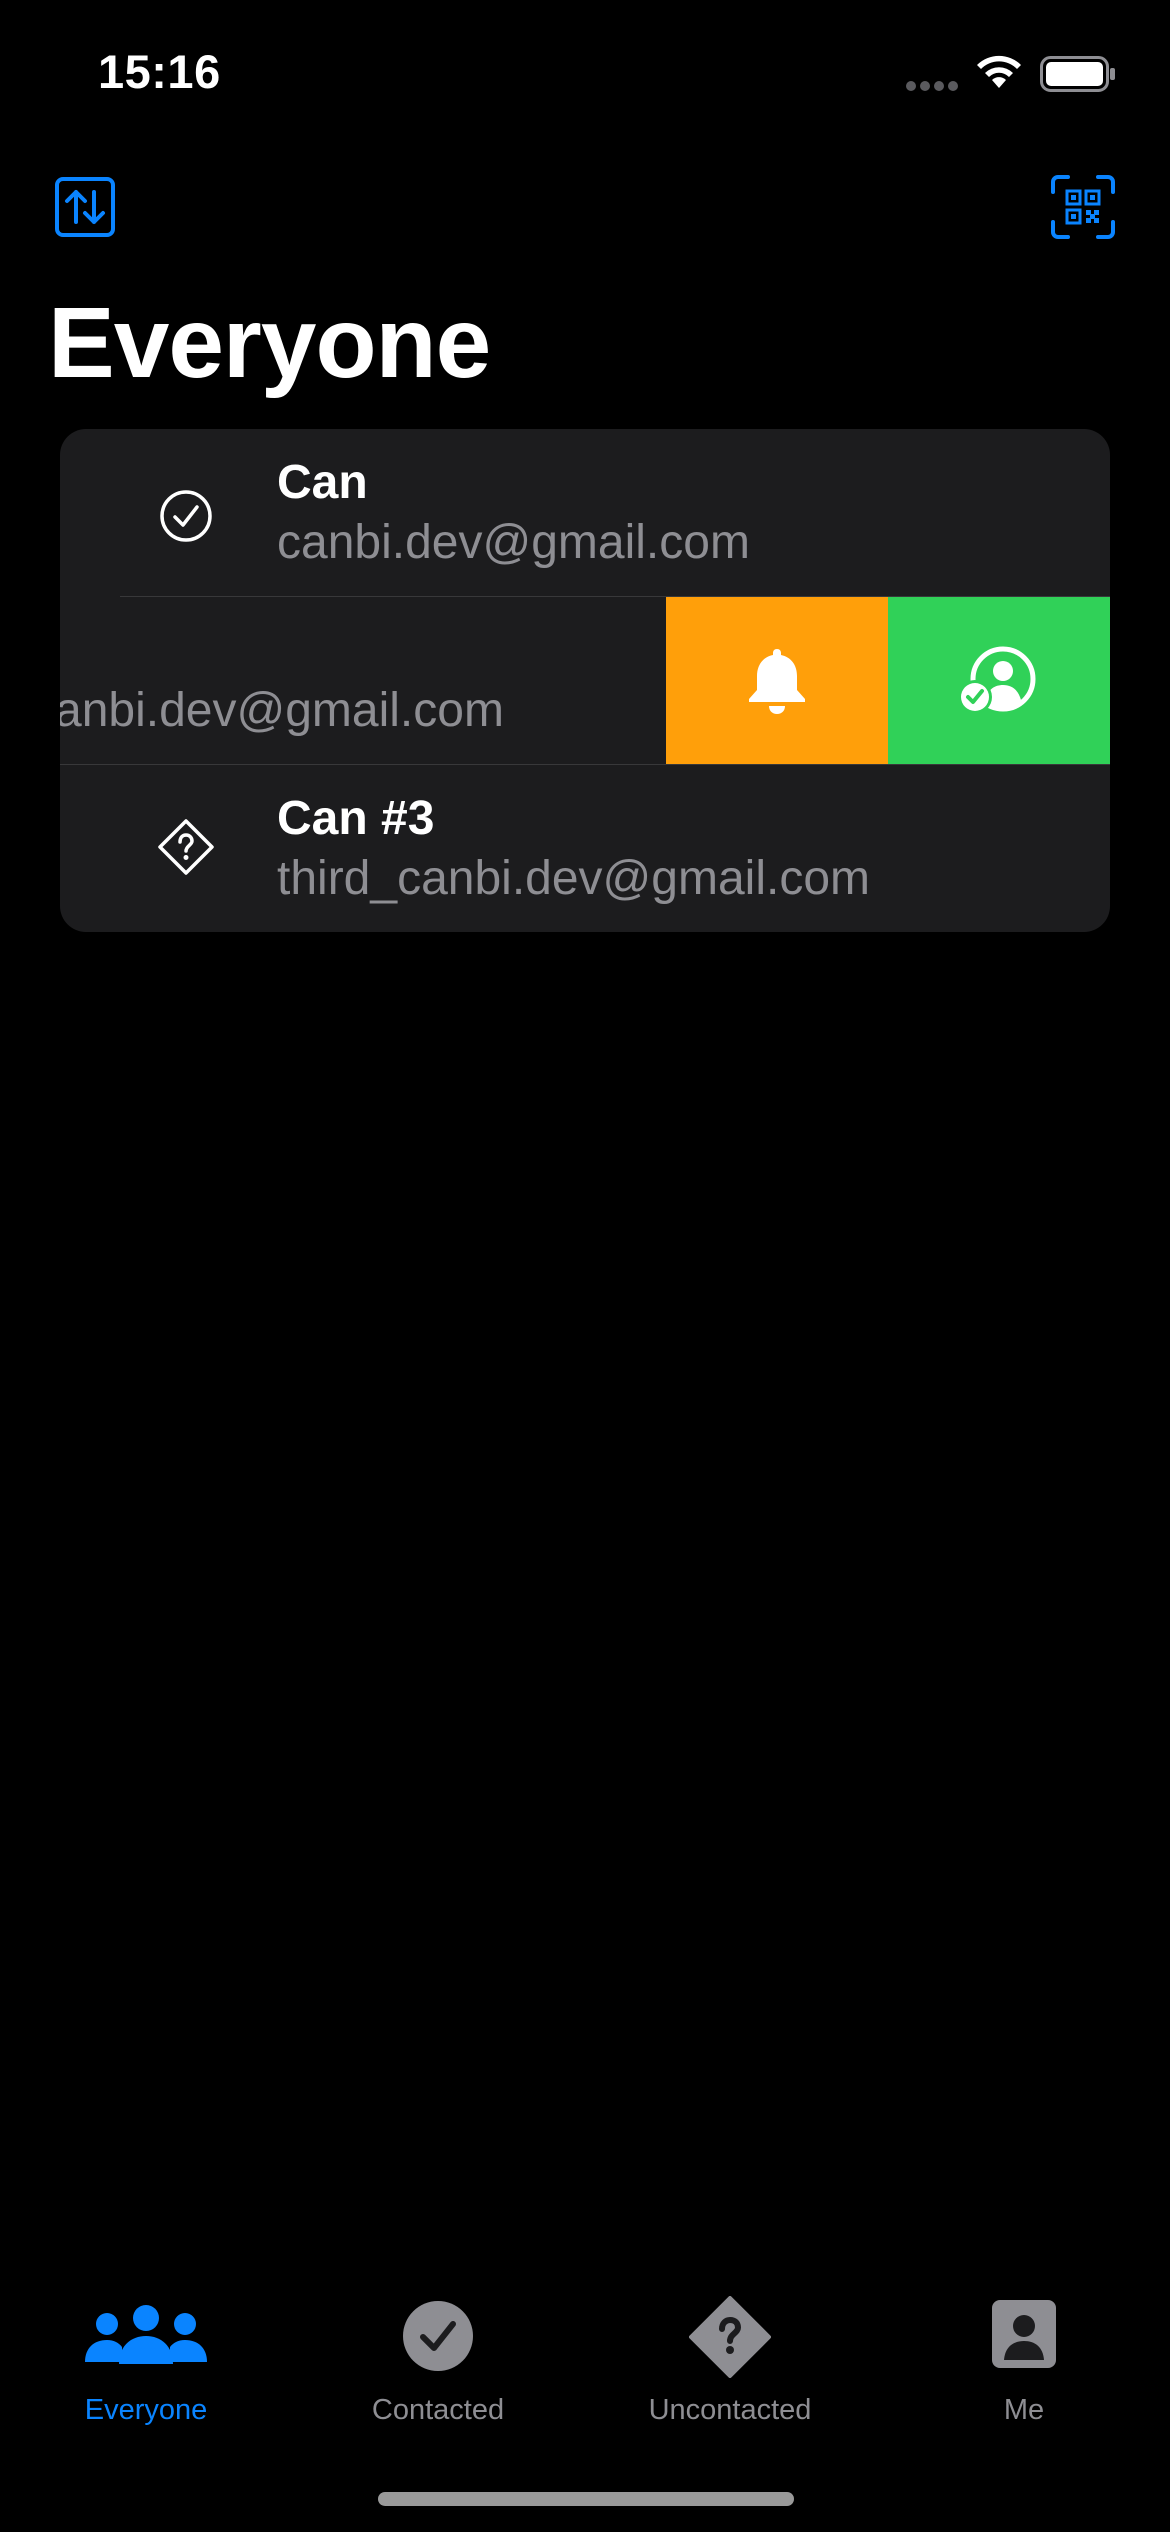 The image size is (1170, 2532). Describe the element at coordinates (146, 2334) in the screenshot. I see `people-icon` at that location.